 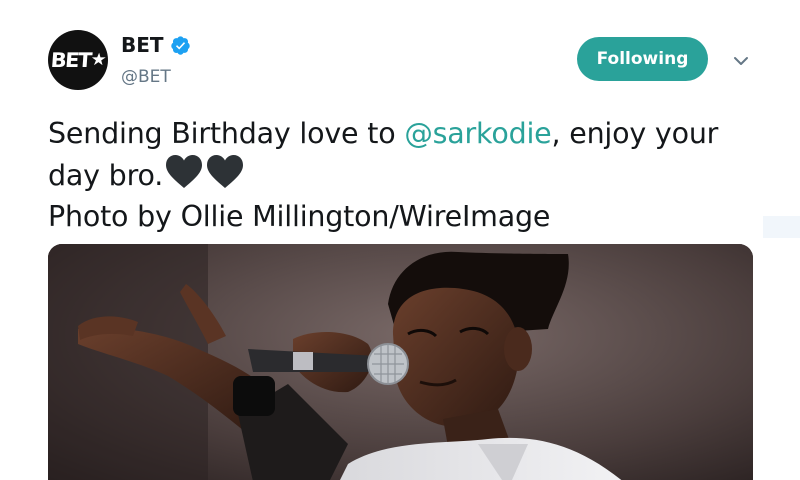 I want to click on chevron-down-icon, so click(x=741, y=61).